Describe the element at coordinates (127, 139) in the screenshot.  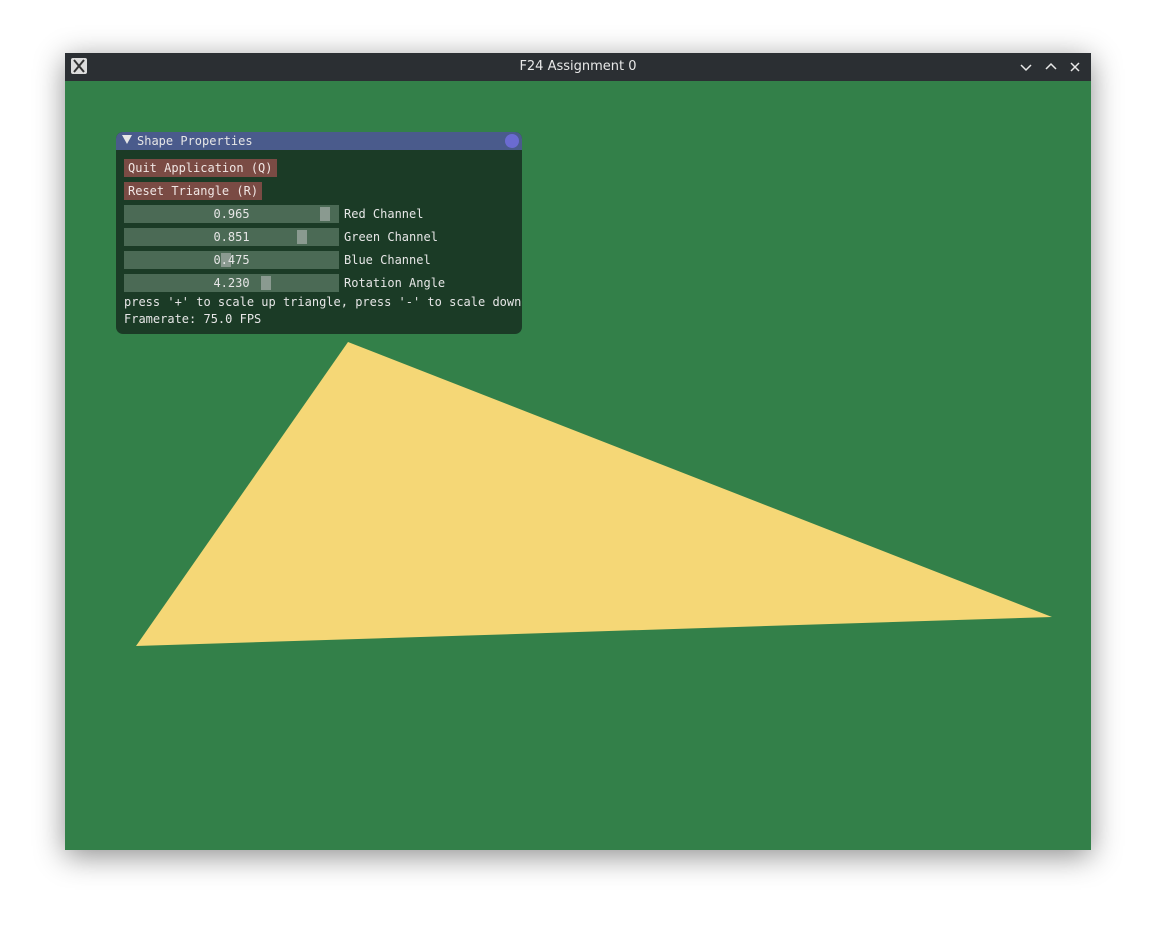
I see `collapse-arrow-icon` at that location.